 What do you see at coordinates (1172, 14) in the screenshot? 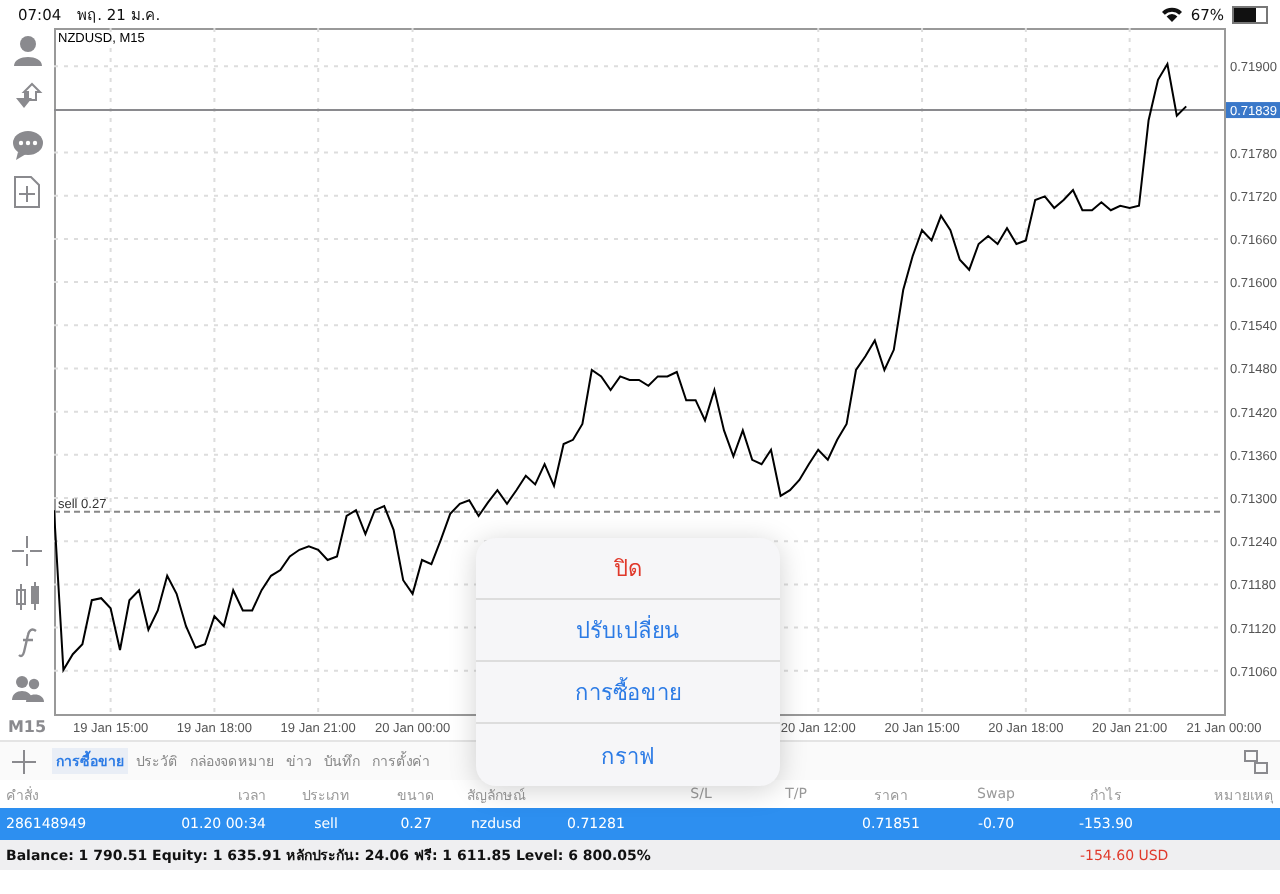
I see `wifi-icon` at bounding box center [1172, 14].